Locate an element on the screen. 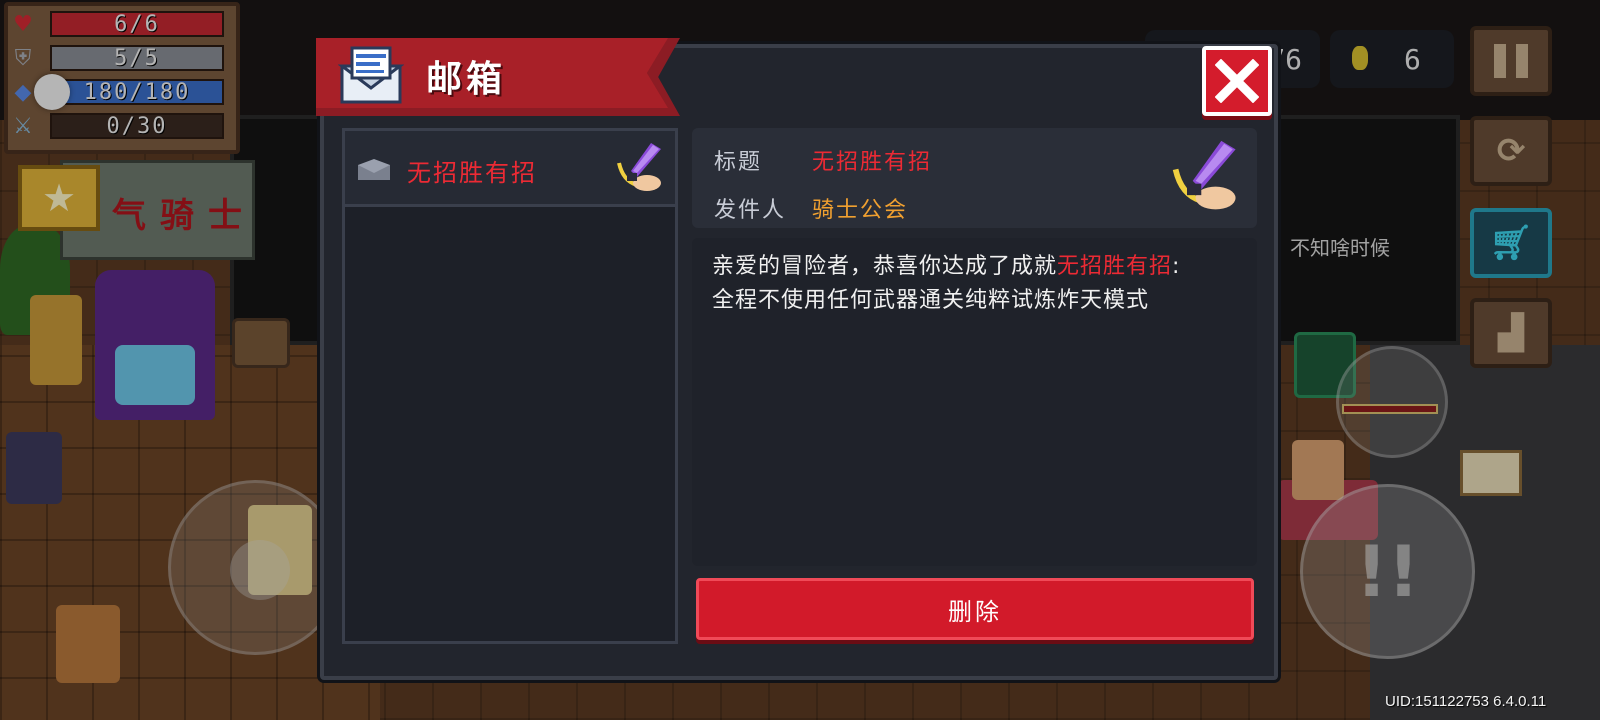  body-prefix: 亲爱的冒险者，恭喜你达成了成就 is located at coordinates (885, 266).